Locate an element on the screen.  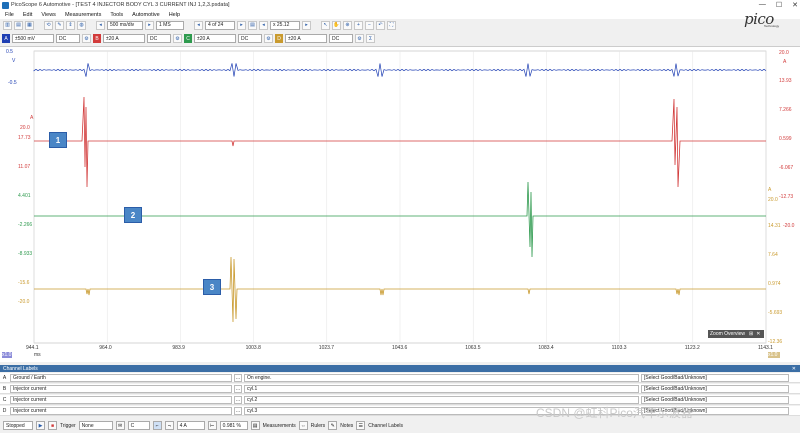
zoom-prev-button: ◂ is located at coordinates (263, 25).